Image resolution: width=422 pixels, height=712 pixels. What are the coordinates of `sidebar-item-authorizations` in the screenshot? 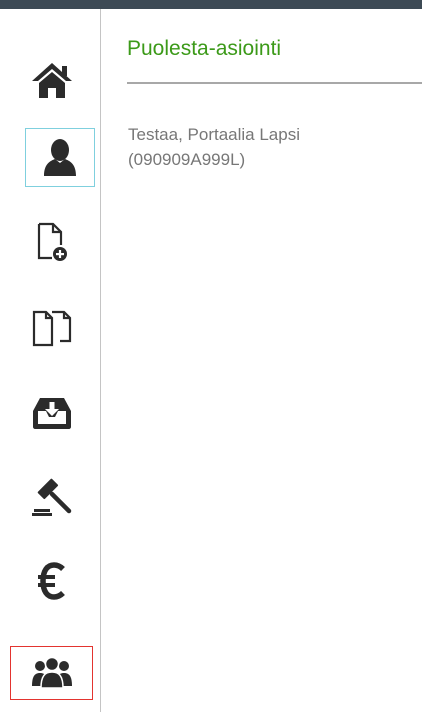 It's located at (51, 673).